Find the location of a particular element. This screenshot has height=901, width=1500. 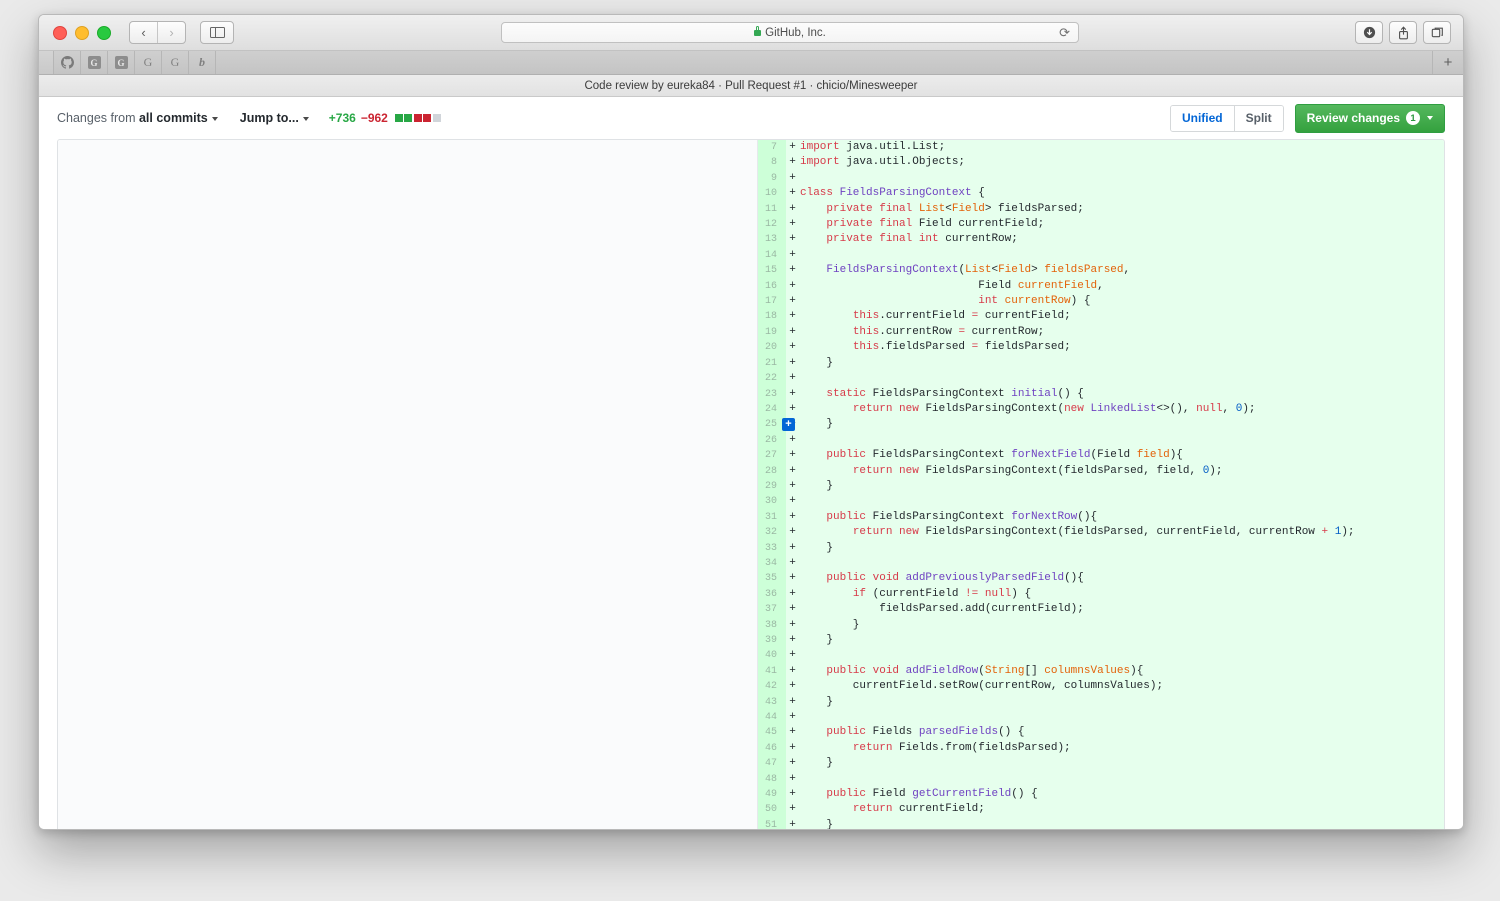

diff-line-row: 50 + return currentField; is located at coordinates (1101, 810).